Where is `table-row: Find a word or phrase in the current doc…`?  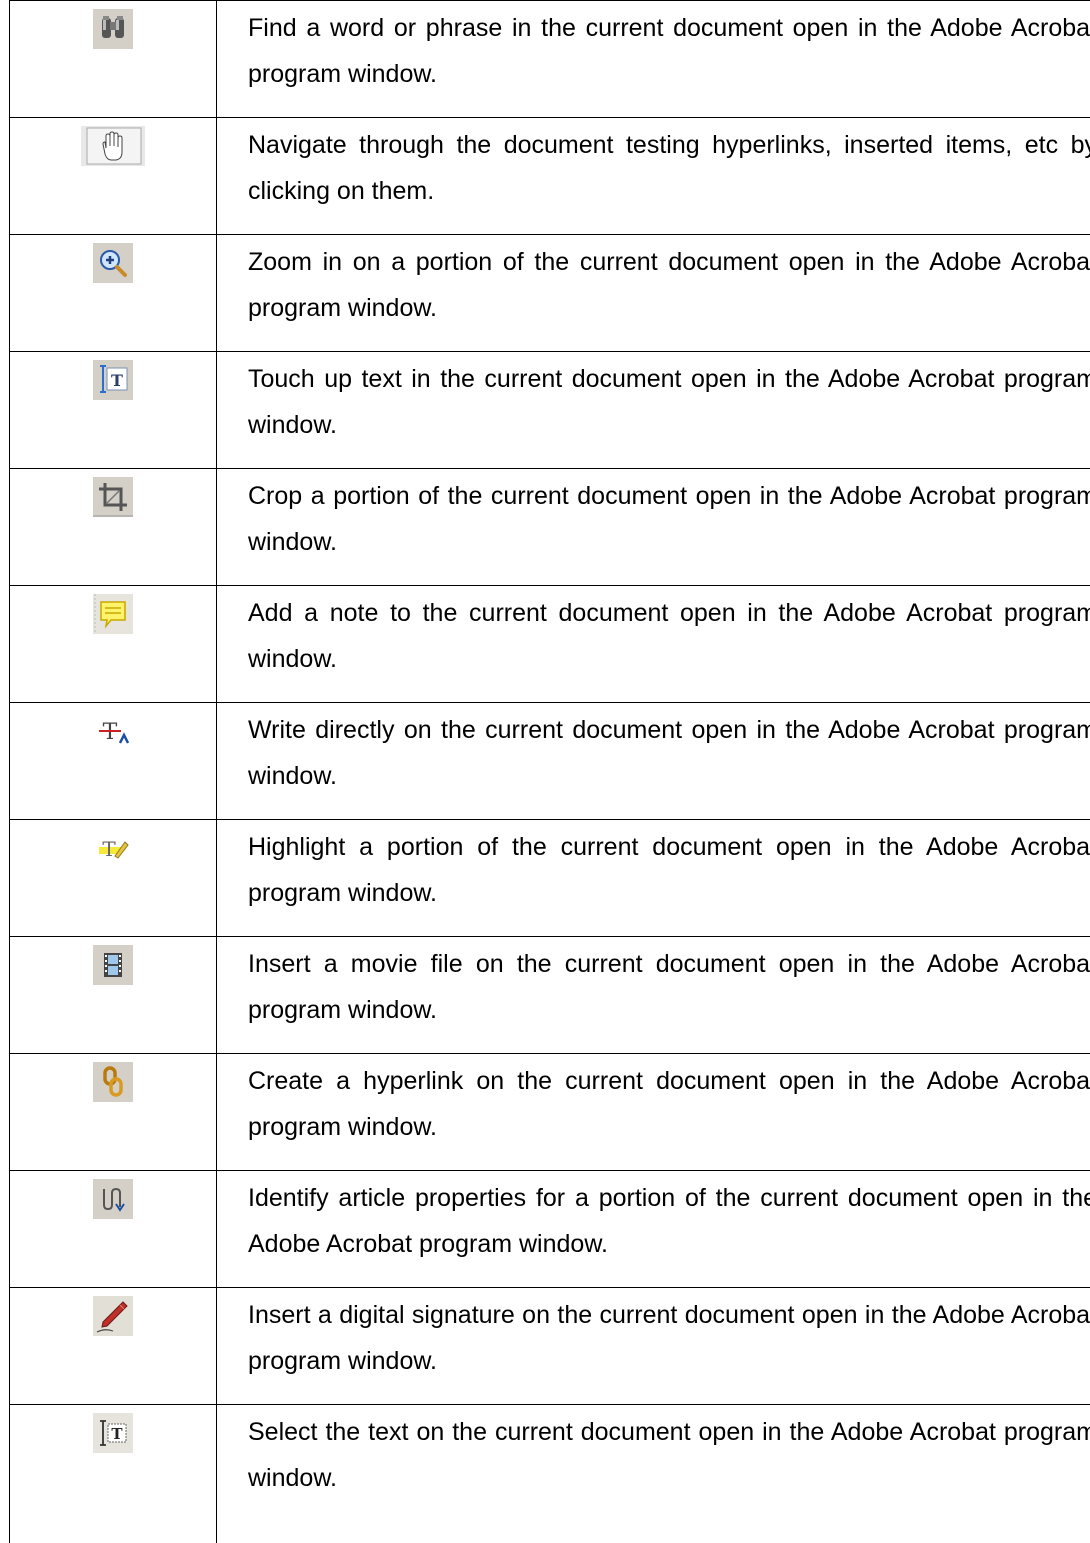
table-row: Find a word or phrase in the current doc… is located at coordinates (549, 59).